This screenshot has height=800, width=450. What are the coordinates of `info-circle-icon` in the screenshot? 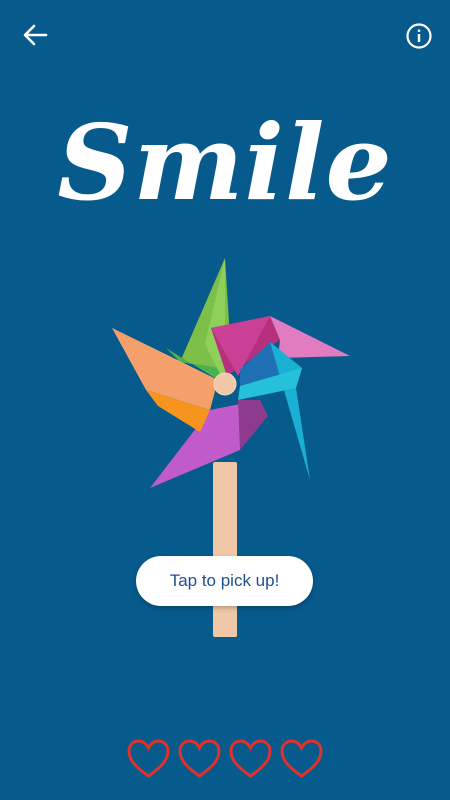 It's located at (419, 36).